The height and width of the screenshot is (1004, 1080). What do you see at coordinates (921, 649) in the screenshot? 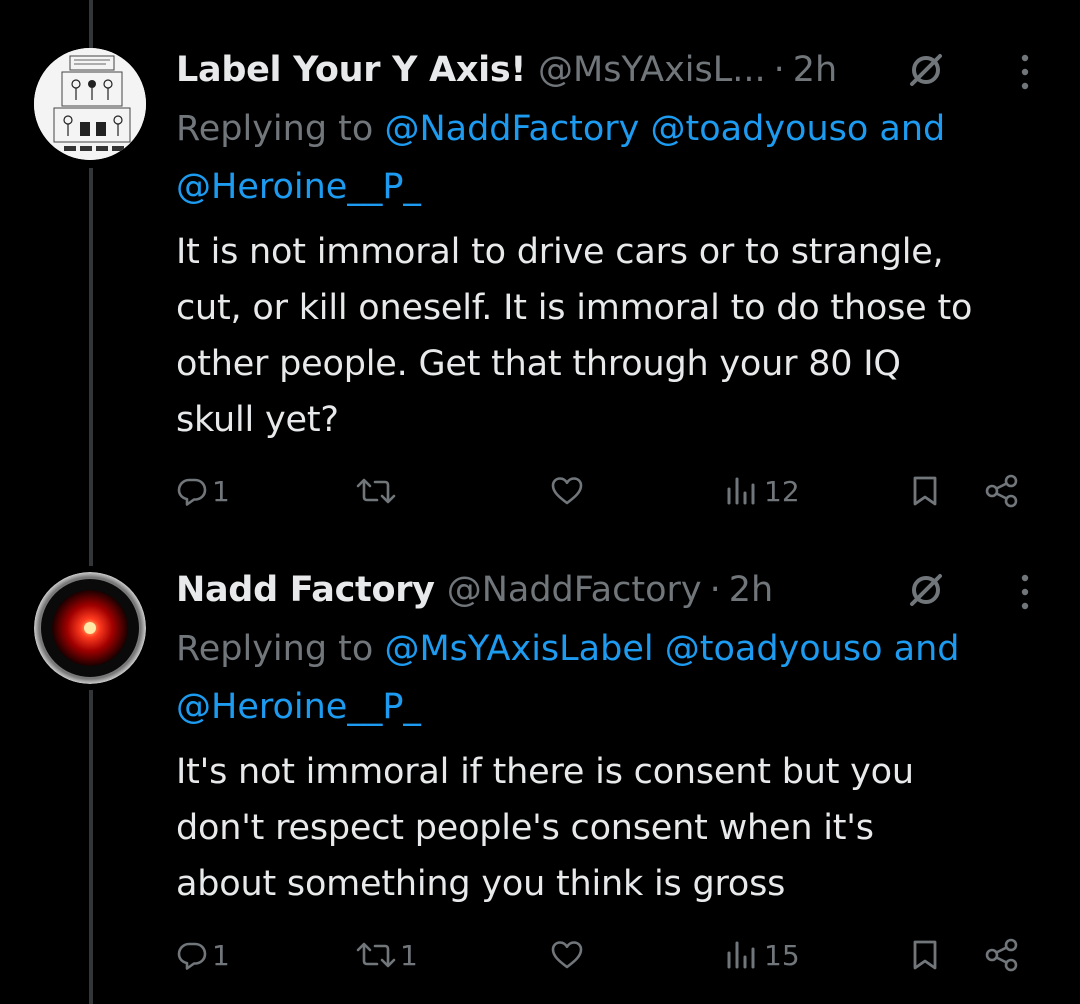
I see `mention-and-text: and` at bounding box center [921, 649].